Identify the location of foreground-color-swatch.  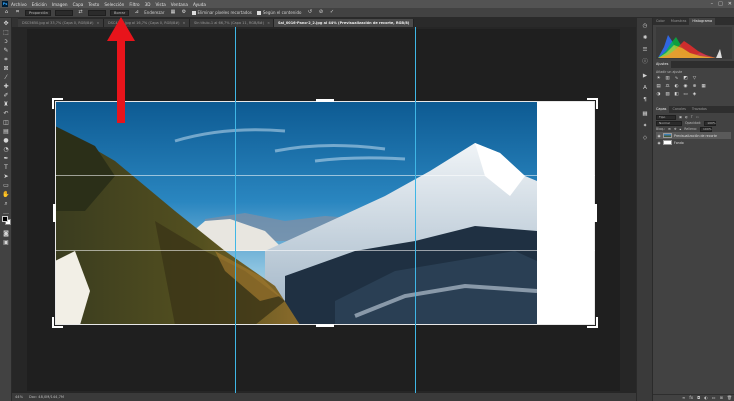
(5, 219).